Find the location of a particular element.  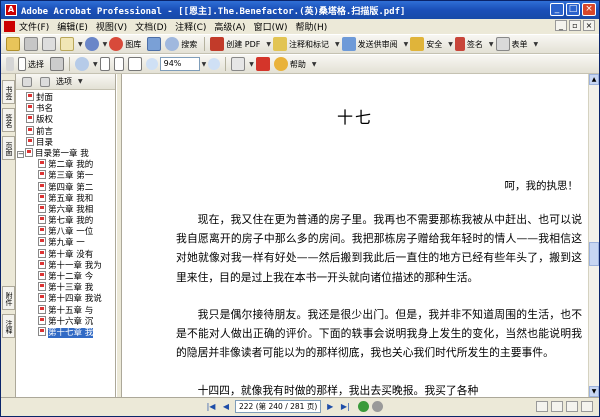

sign-dropdown-icon: ▼ is located at coordinates (491, 44).